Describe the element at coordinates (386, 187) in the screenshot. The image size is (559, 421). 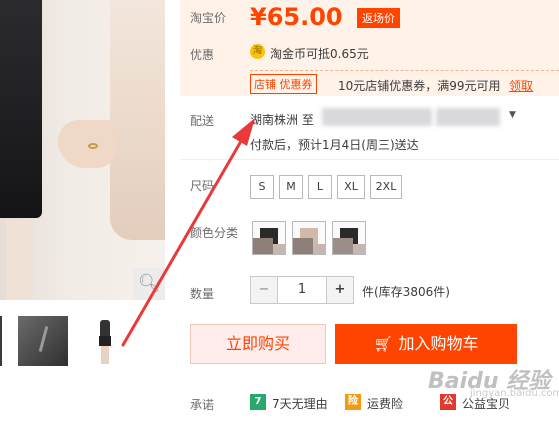
I see `size-option-2xl: 2XL` at that location.